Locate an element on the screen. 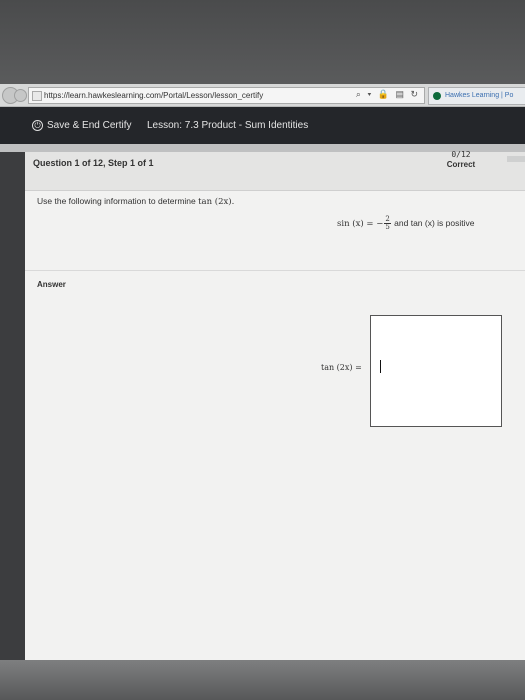 This screenshot has height=700, width=525. monitor-bezel-top is located at coordinates (262, 42).